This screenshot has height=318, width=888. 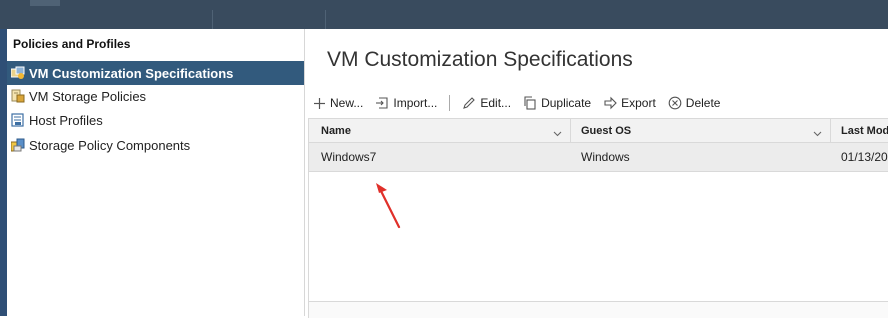 What do you see at coordinates (606, 130) in the screenshot?
I see `column-header-guest-os: Guest OS` at bounding box center [606, 130].